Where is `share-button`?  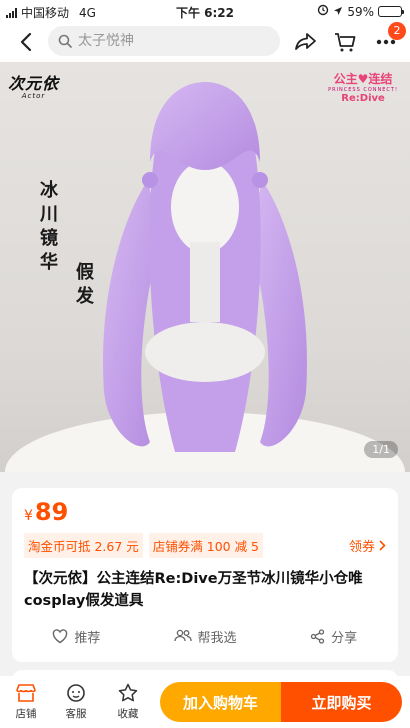
share-button is located at coordinates (306, 42).